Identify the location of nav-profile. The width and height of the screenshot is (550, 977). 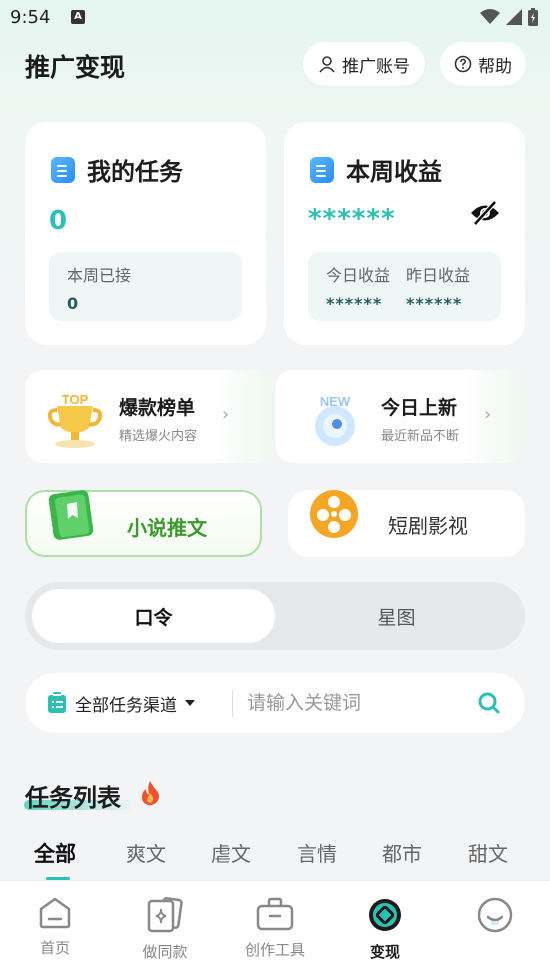
(495, 919).